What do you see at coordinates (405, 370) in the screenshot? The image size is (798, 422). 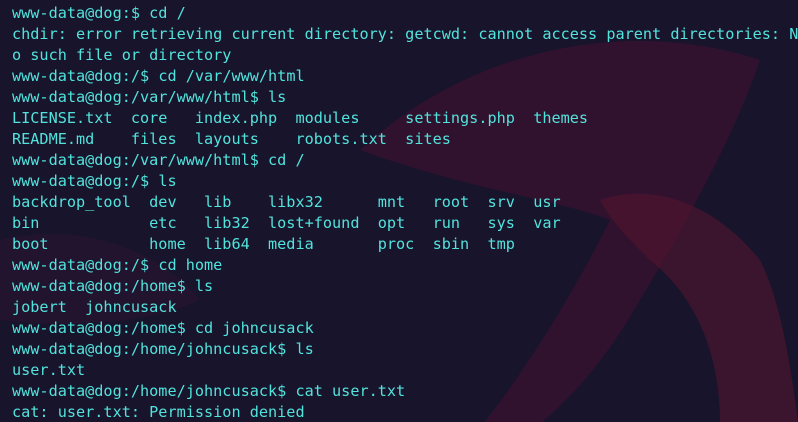 I see `output-line: user.txt` at bounding box center [405, 370].